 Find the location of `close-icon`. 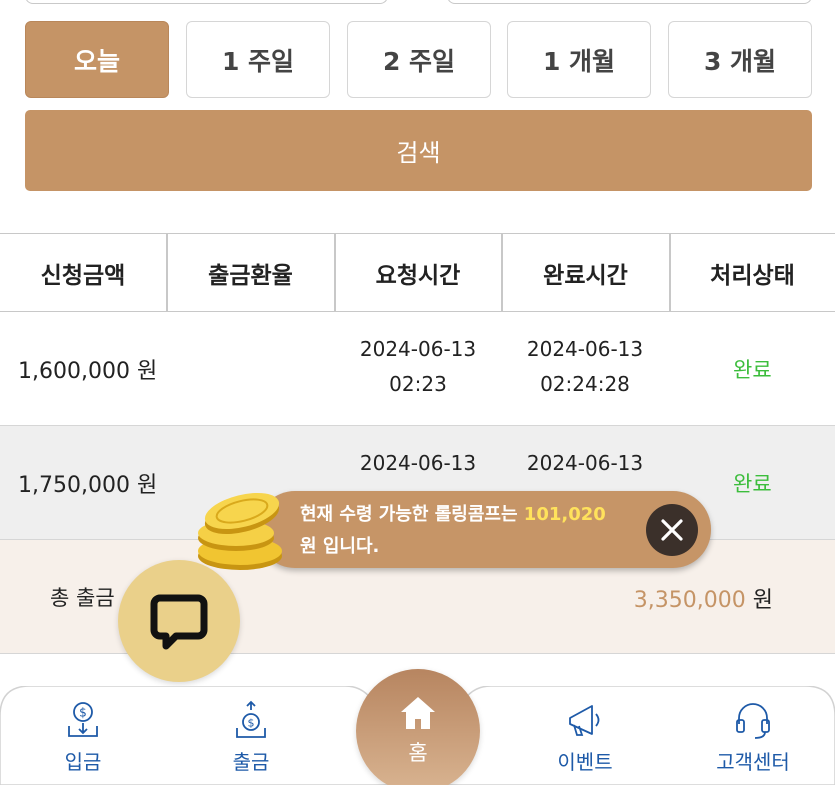

close-icon is located at coordinates (672, 530).